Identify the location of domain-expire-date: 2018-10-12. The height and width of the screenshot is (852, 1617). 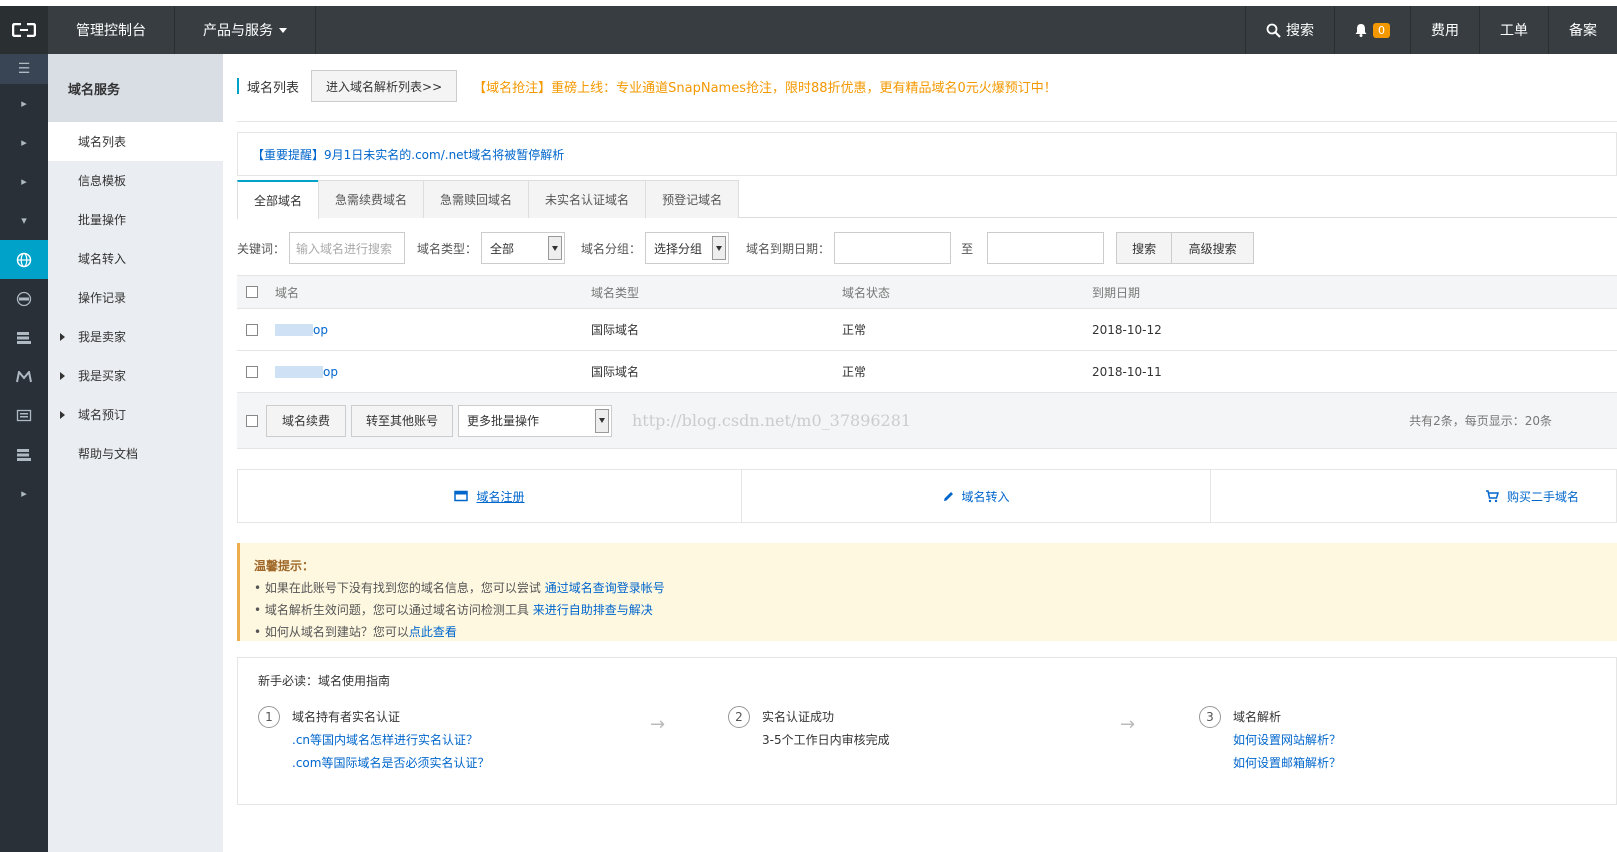
(1127, 329).